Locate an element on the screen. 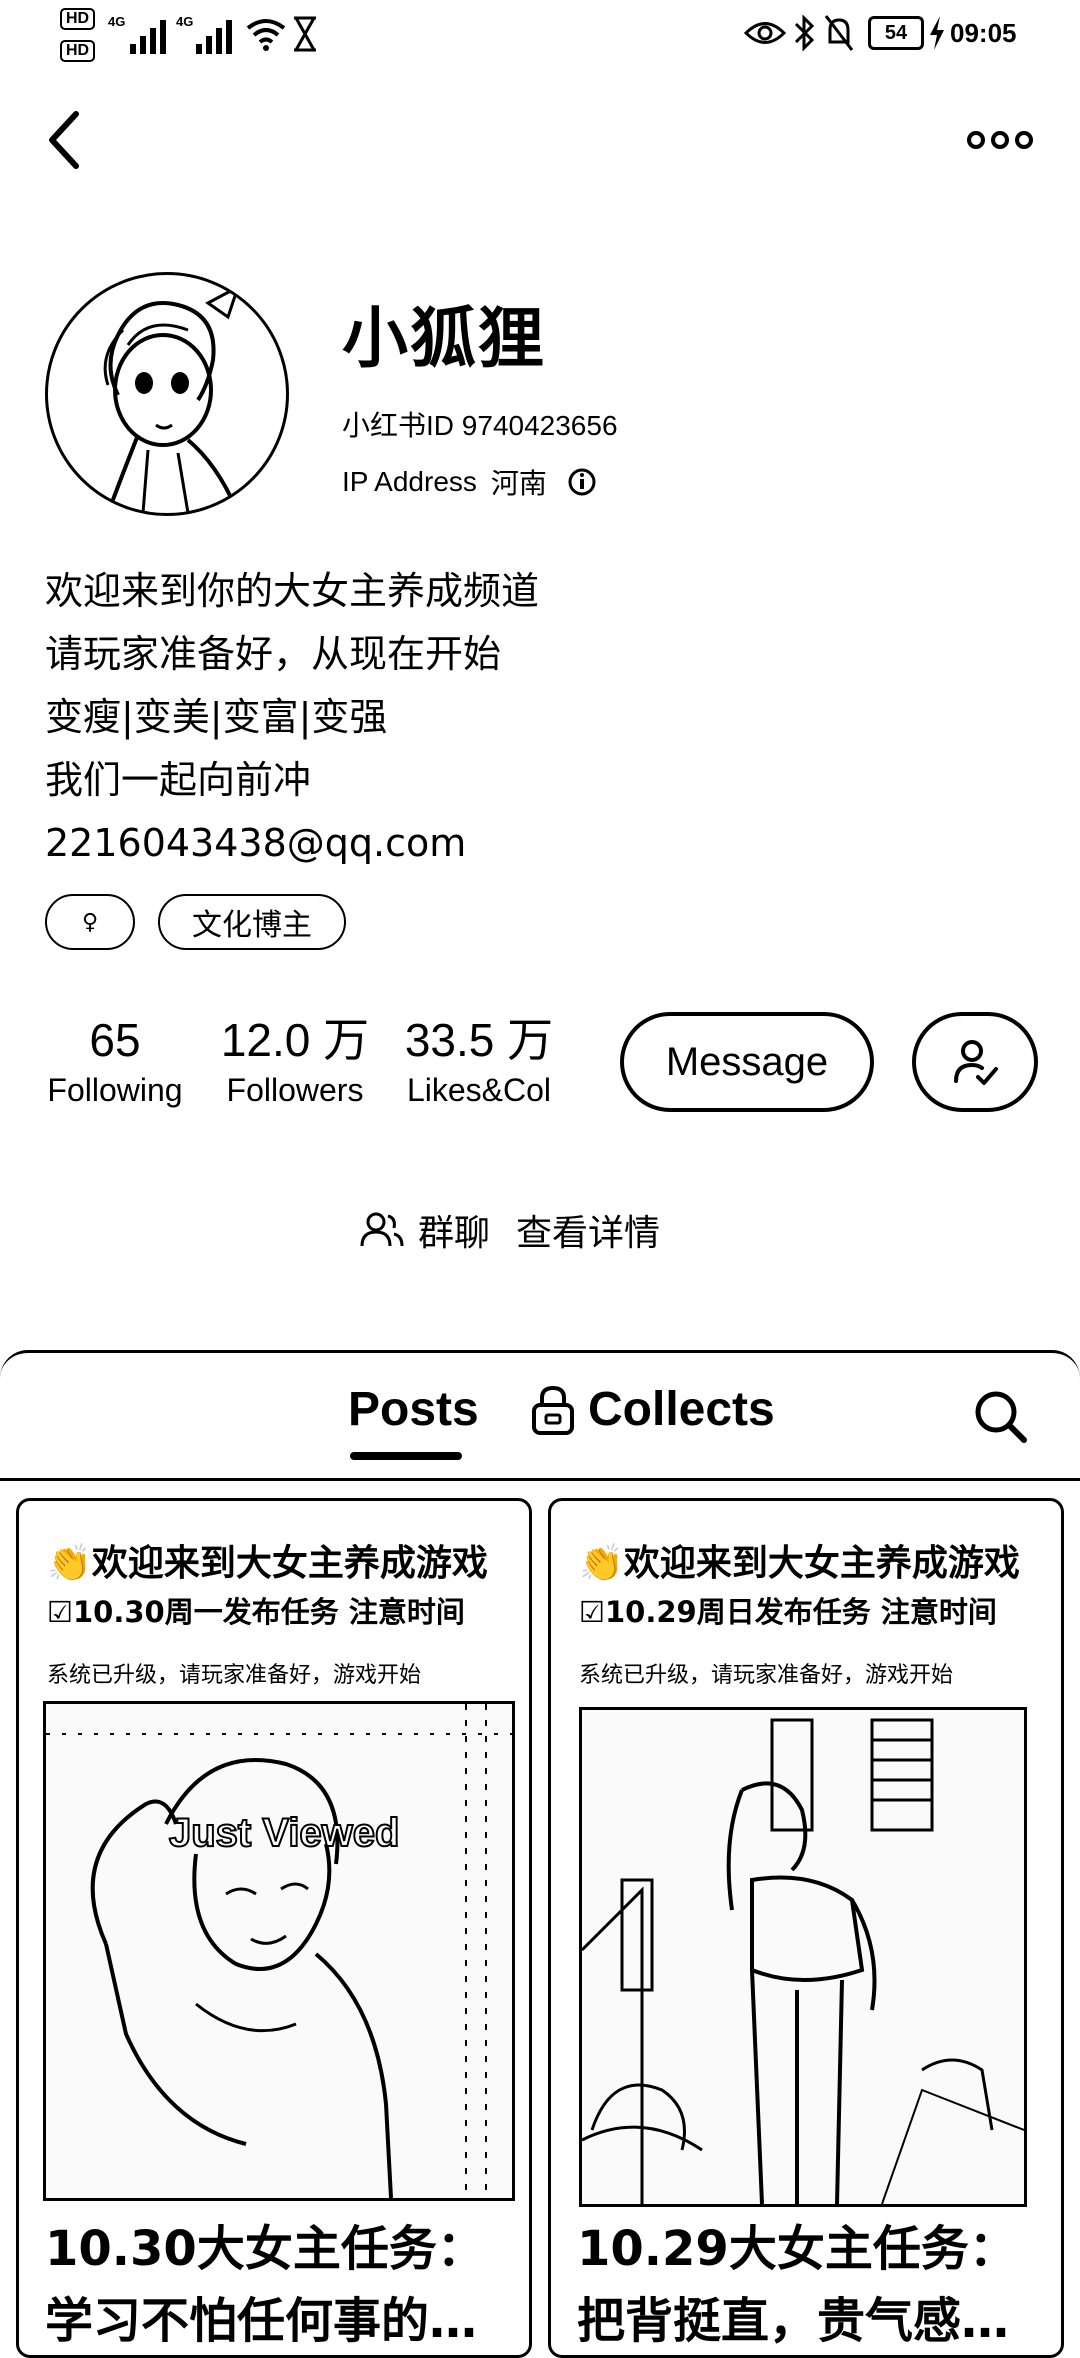 This screenshot has height=2358, width=1080. more-dots-icon is located at coordinates (1000, 140).